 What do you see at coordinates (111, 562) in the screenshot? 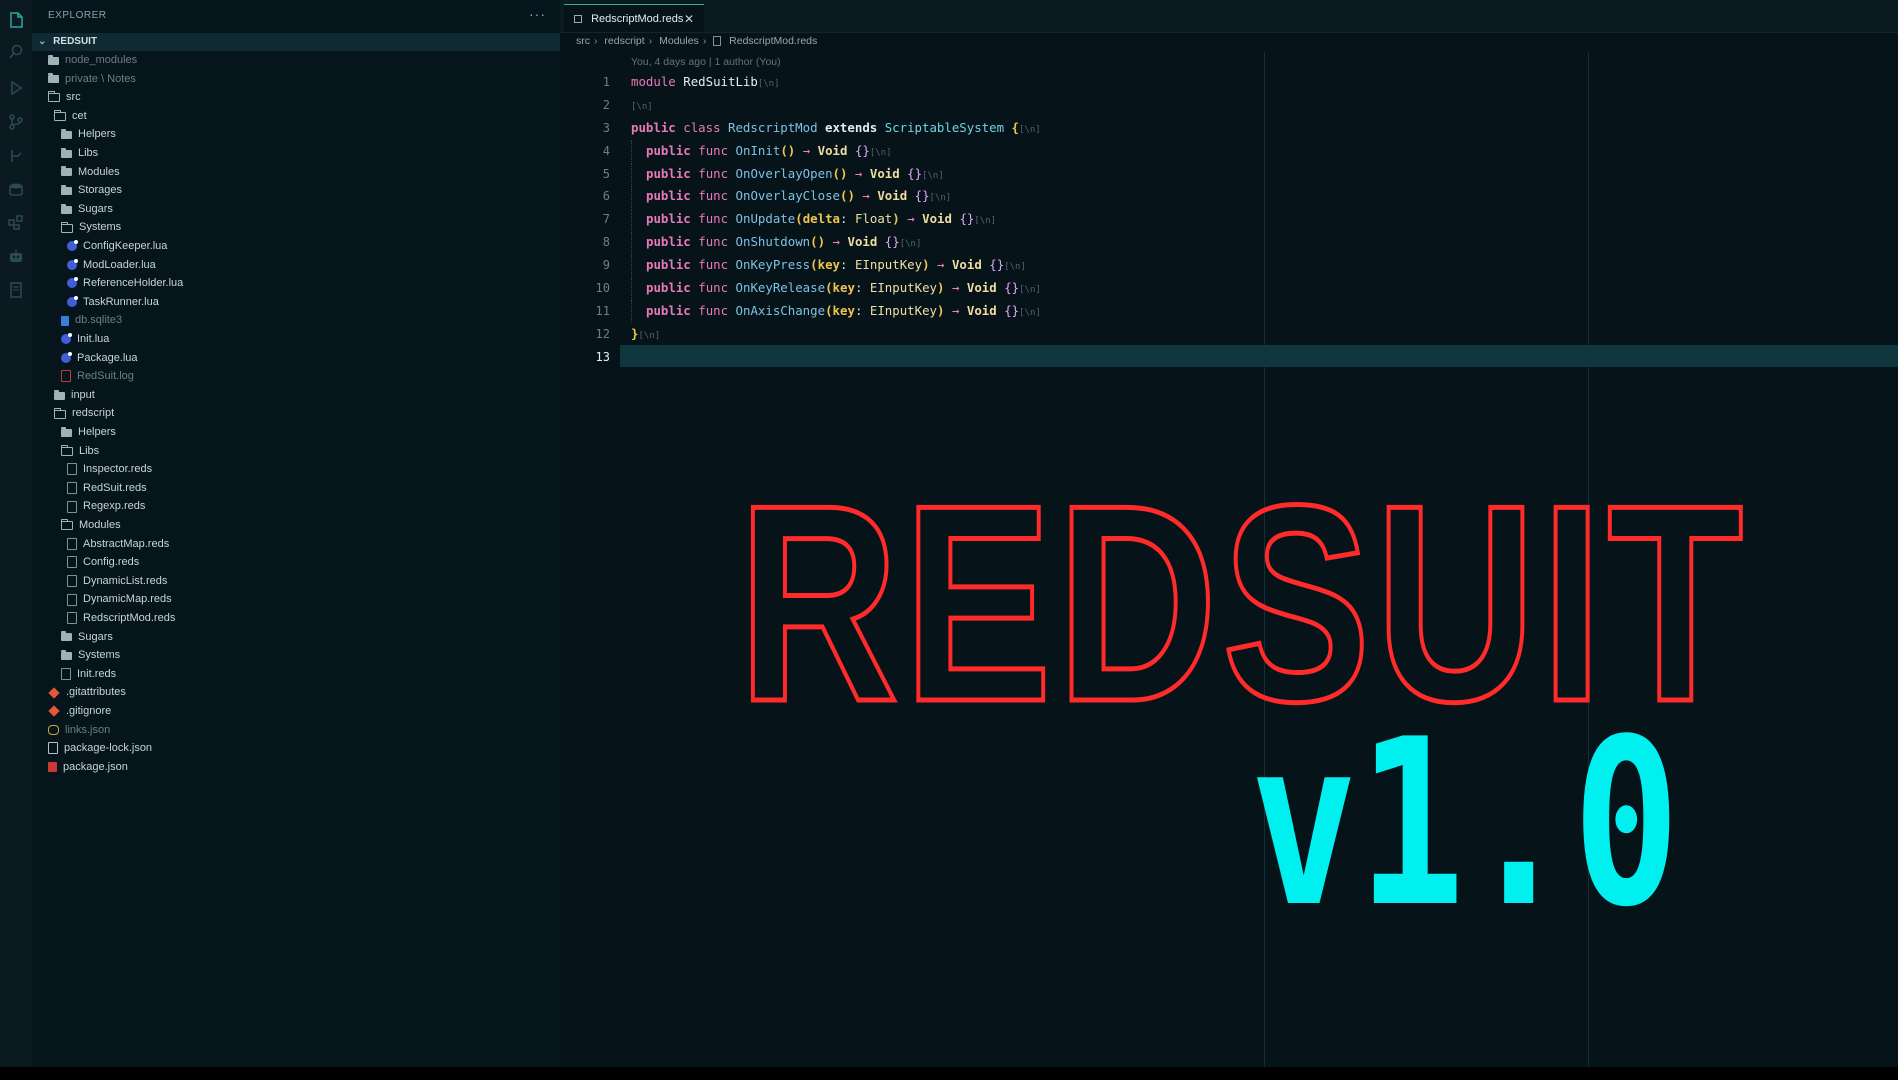
I see `tree-item-label: Config.reds` at bounding box center [111, 562].